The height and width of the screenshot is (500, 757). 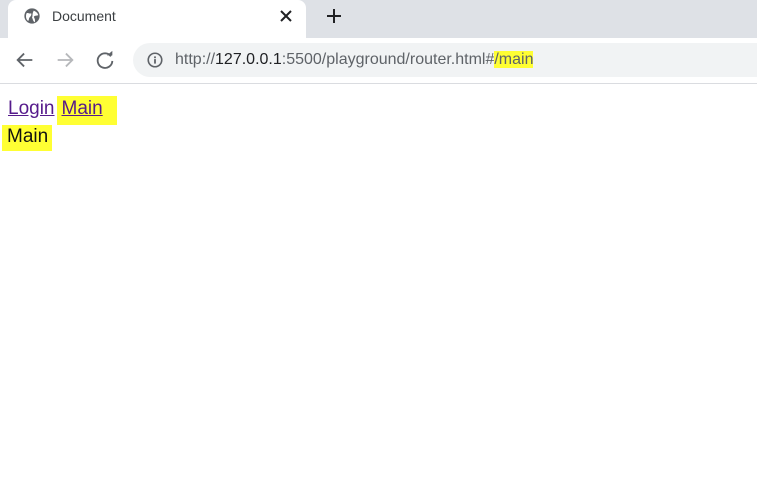 What do you see at coordinates (31, 108) in the screenshot?
I see `login-link: Login` at bounding box center [31, 108].